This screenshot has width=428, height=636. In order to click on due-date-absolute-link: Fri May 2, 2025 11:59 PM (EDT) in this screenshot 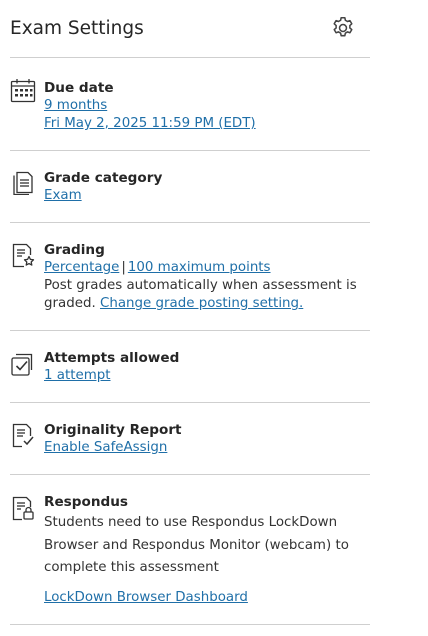, I will do `click(150, 123)`.